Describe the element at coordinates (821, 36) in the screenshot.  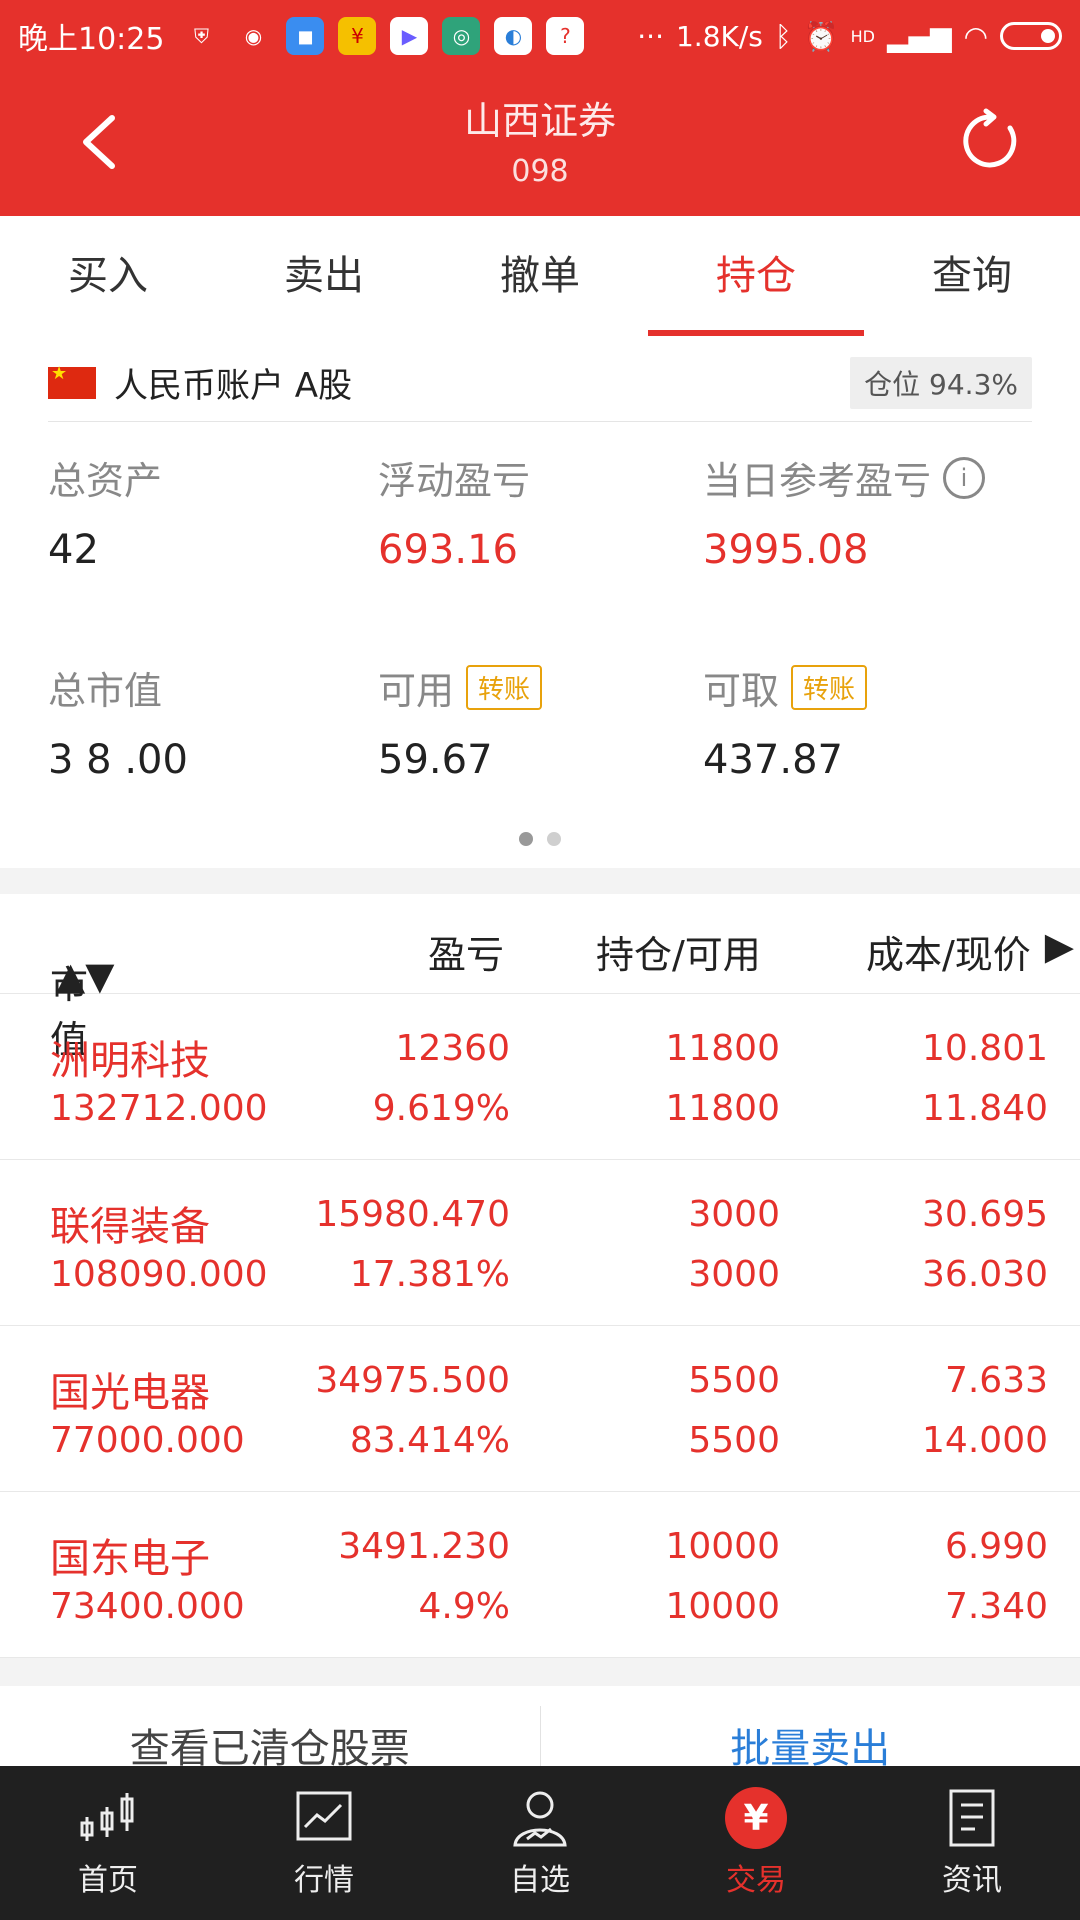
I see `alarm-icon: ⏰` at that location.